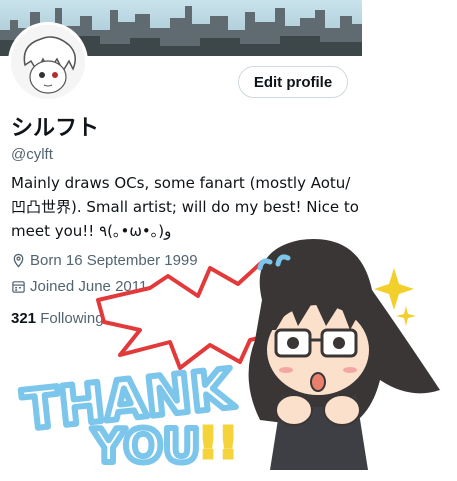 The image size is (457, 481). I want to click on display-name: シルフト, so click(55, 128).